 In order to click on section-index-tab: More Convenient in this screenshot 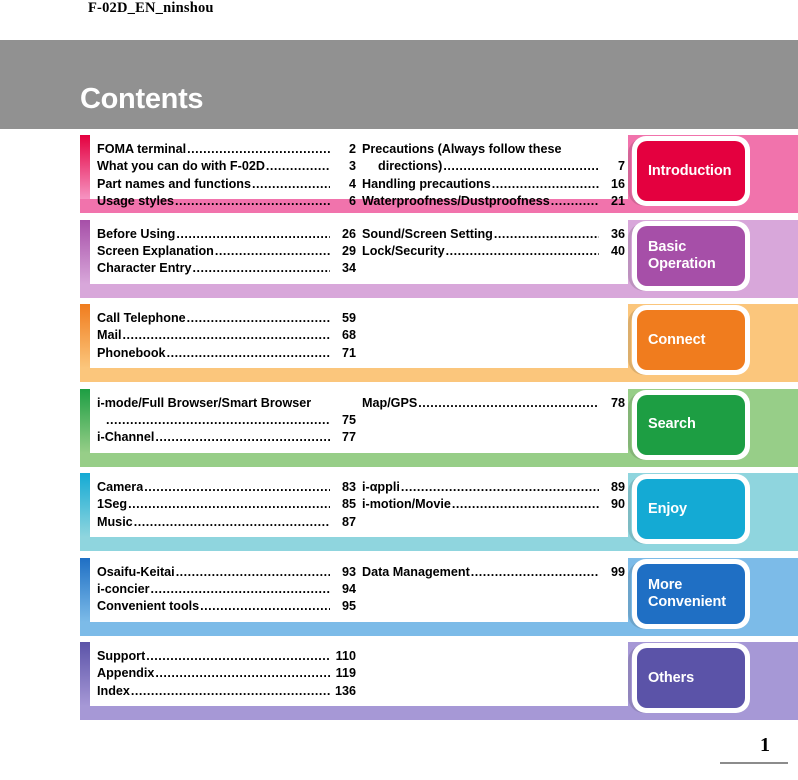, I will do `click(709, 597)`.